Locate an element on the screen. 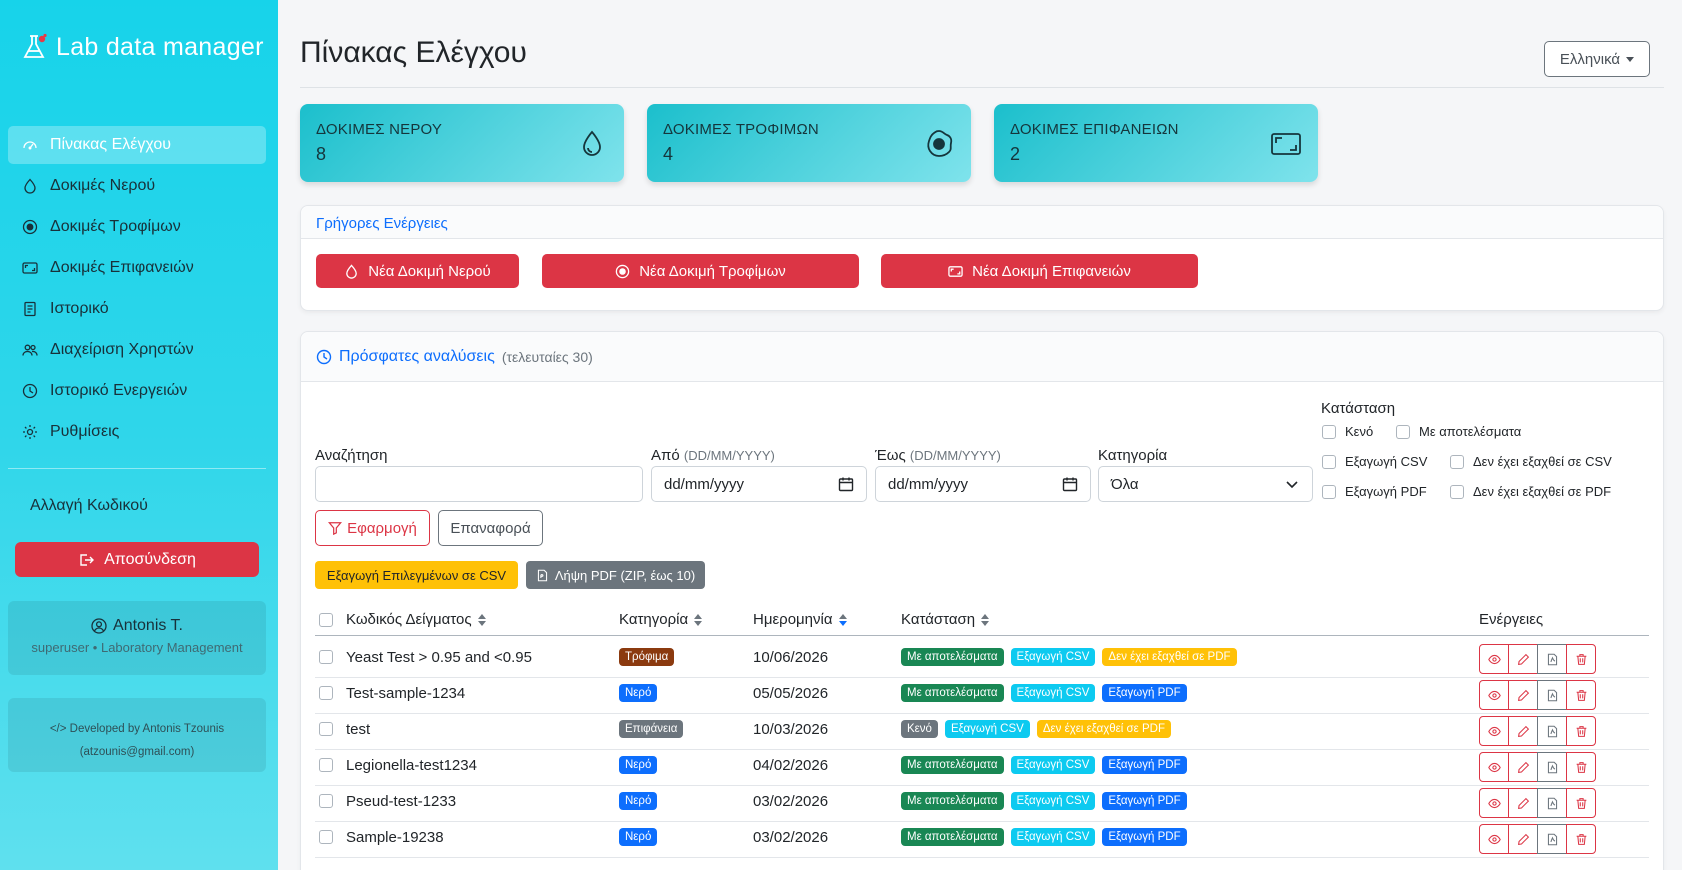 This screenshot has width=1682, height=870. sidebar-item-settings: Ρυθμίσεις is located at coordinates (137, 432).